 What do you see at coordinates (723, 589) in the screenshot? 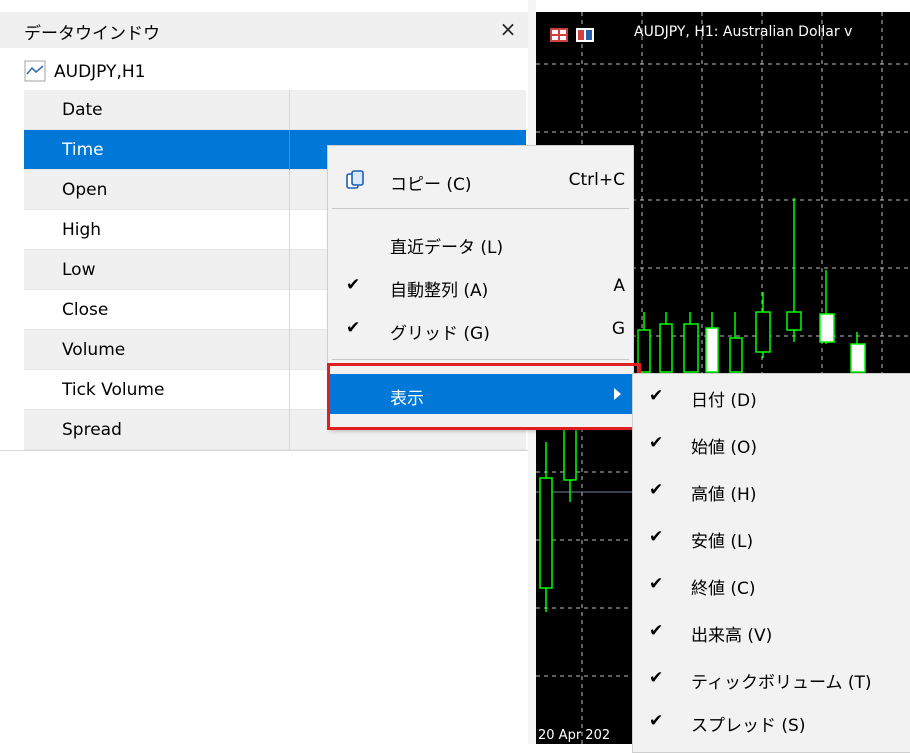
I see `submenu-item-label: 終値 (C)` at bounding box center [723, 589].